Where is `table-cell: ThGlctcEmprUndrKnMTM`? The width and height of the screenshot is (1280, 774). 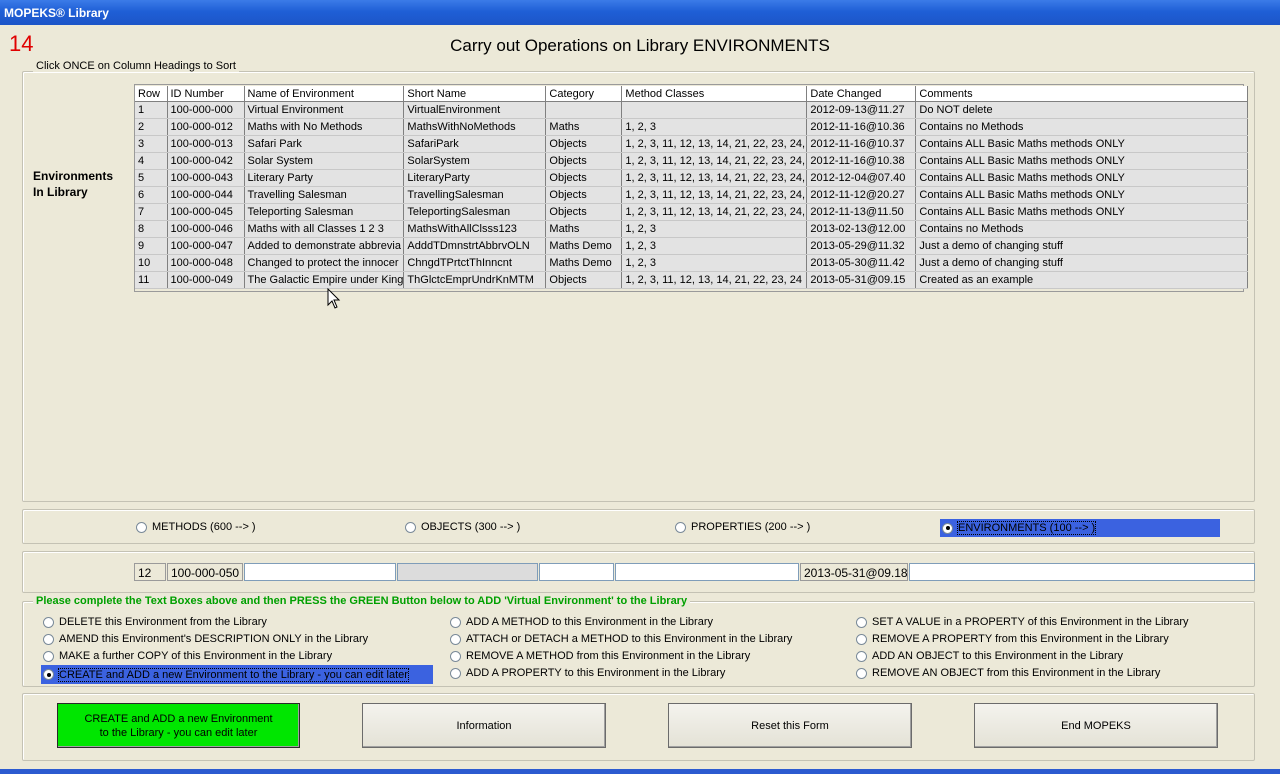
table-cell: ThGlctcEmprUndrKnMTM is located at coordinates (475, 280).